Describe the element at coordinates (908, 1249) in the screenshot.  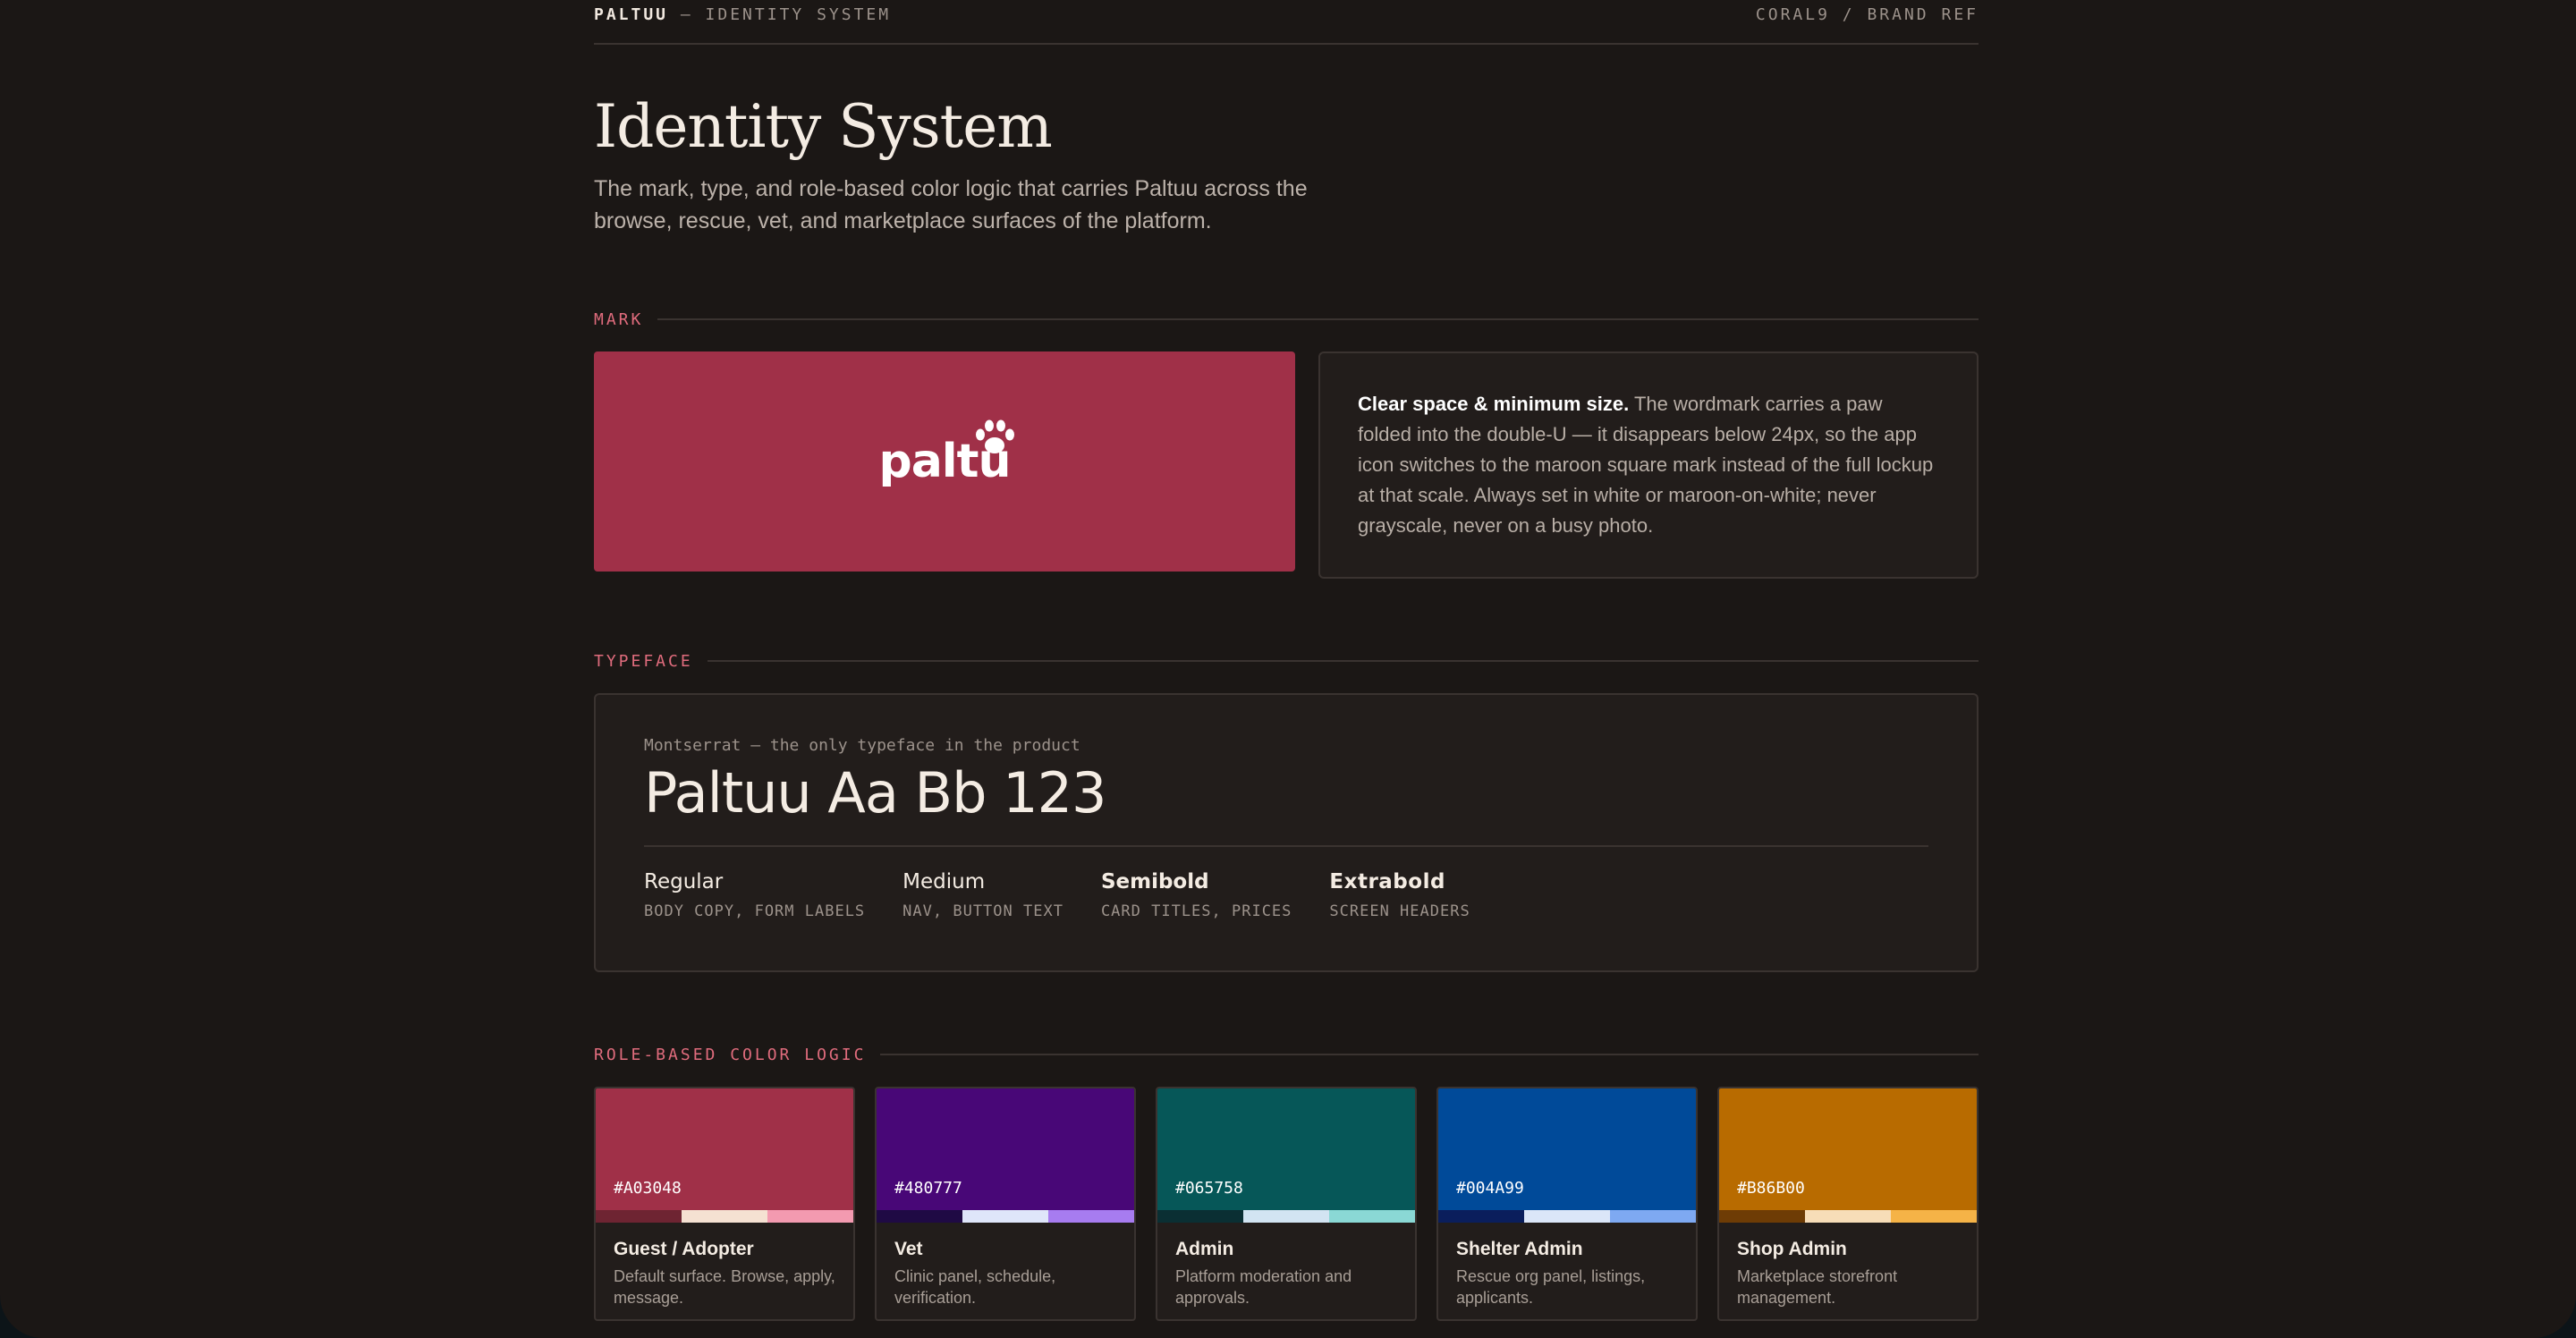
I see `role-name: Vet` at that location.